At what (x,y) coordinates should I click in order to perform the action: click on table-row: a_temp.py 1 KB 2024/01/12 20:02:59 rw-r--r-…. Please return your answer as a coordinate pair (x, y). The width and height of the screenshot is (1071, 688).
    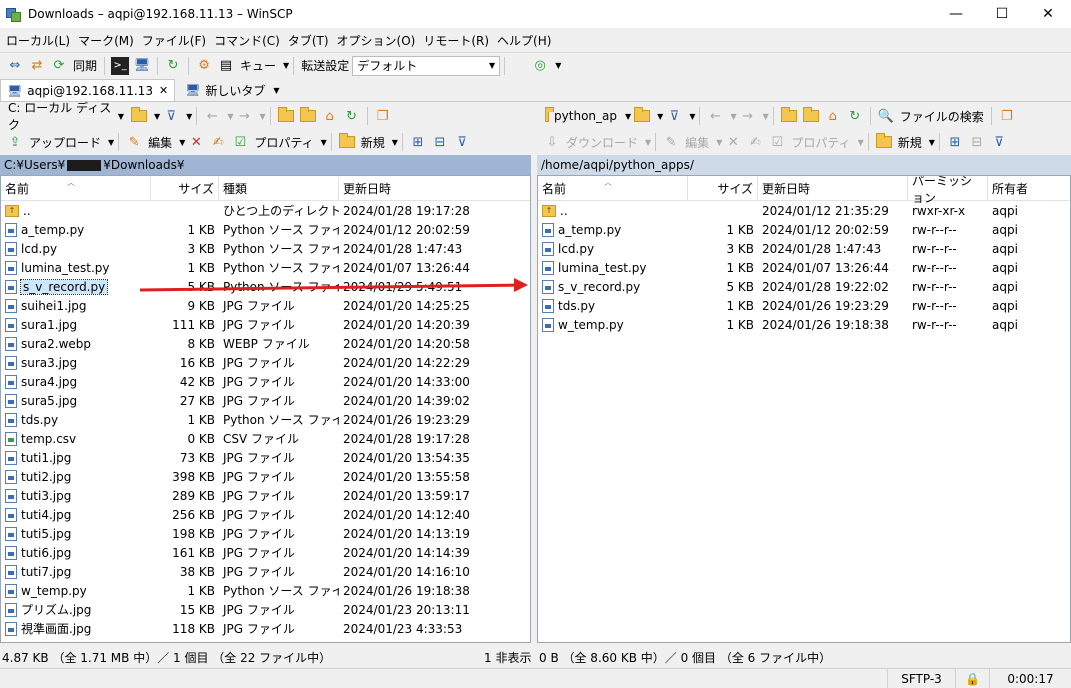
    Looking at the image, I should click on (804, 229).